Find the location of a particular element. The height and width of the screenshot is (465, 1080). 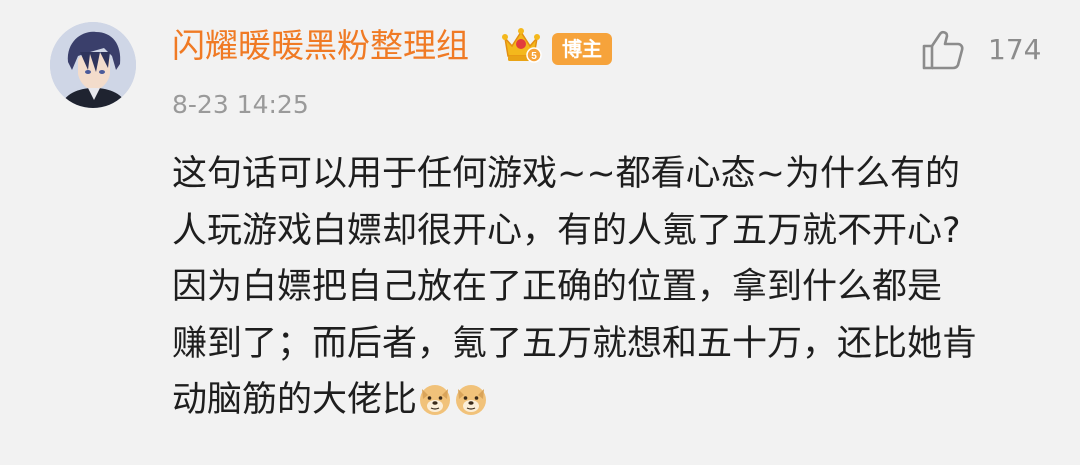

svg-text: 5 is located at coordinates (534, 56).